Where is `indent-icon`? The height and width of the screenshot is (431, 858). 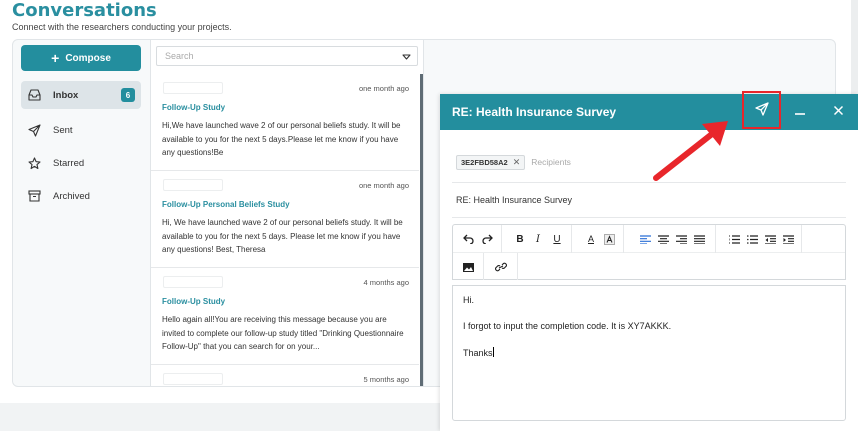
indent-icon is located at coordinates (788, 239).